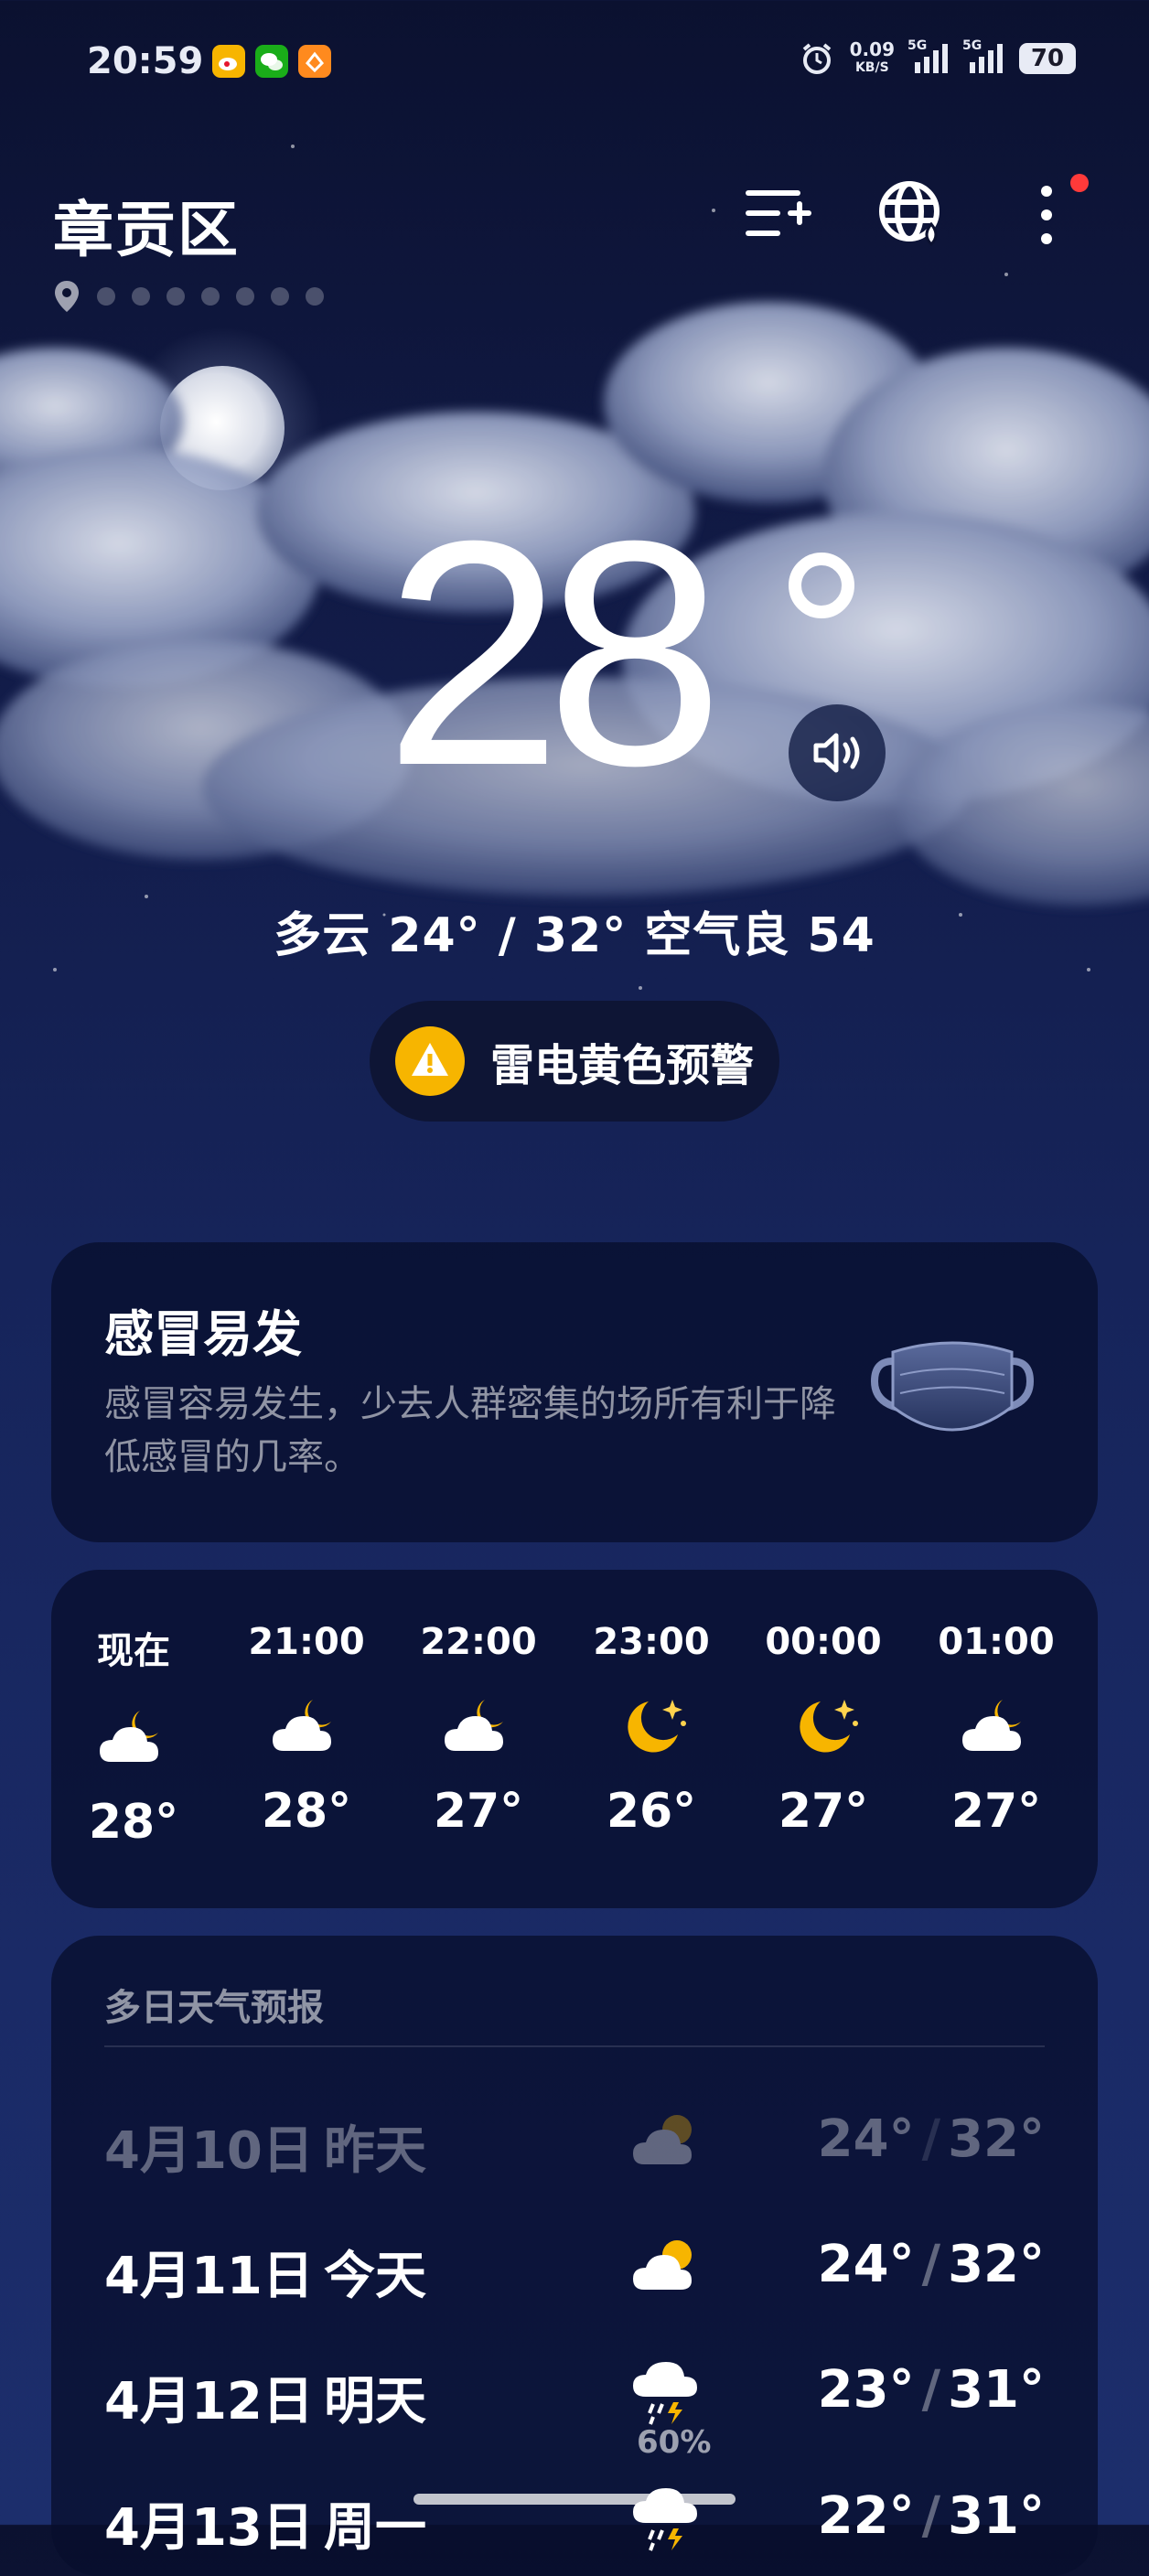 This screenshot has height=2576, width=1149. What do you see at coordinates (67, 297) in the screenshot?
I see `location-pin-icon` at bounding box center [67, 297].